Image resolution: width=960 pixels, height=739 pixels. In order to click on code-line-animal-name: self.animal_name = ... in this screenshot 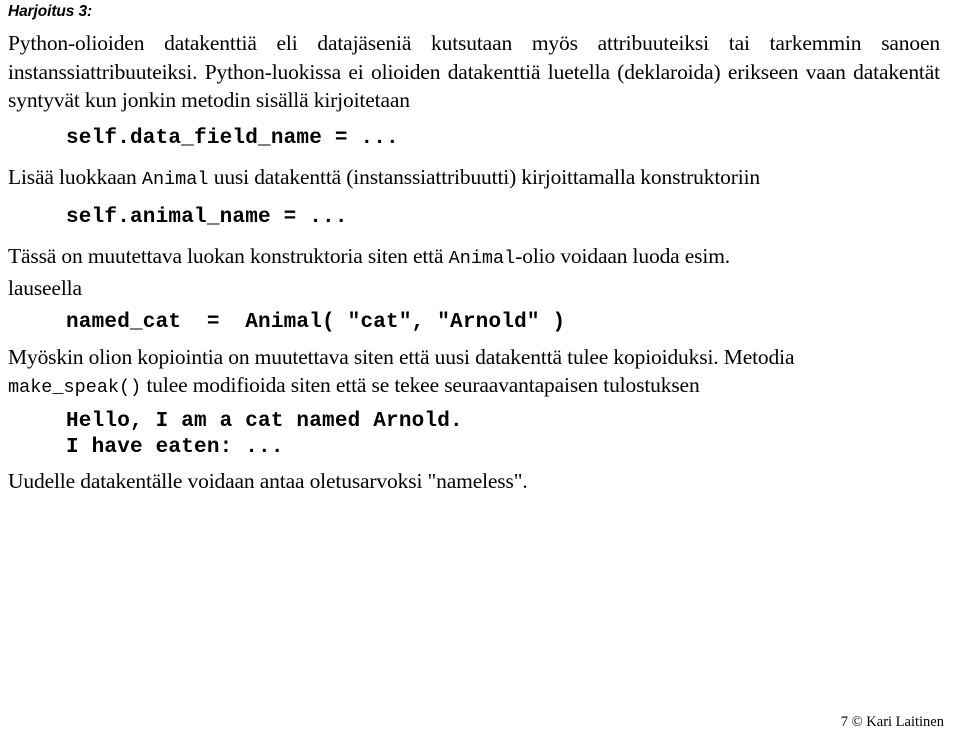, I will do `click(207, 218)`.